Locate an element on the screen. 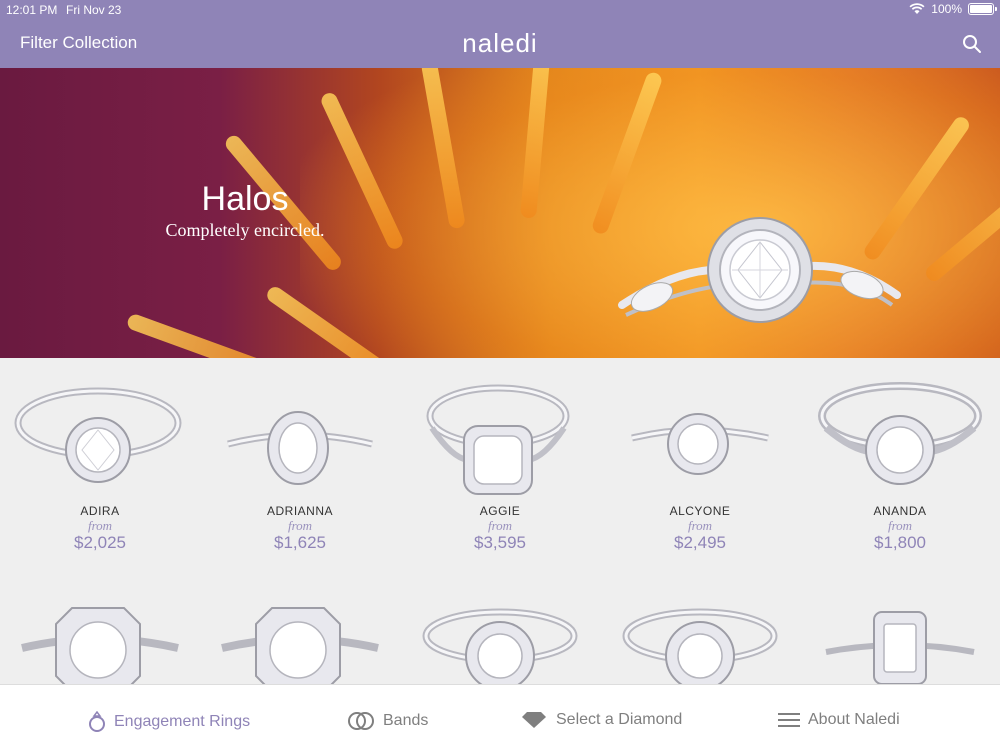 Image resolution: width=1000 pixels, height=750 pixels. product-card: ALCYONE from $2,495 is located at coordinates (700, 458).